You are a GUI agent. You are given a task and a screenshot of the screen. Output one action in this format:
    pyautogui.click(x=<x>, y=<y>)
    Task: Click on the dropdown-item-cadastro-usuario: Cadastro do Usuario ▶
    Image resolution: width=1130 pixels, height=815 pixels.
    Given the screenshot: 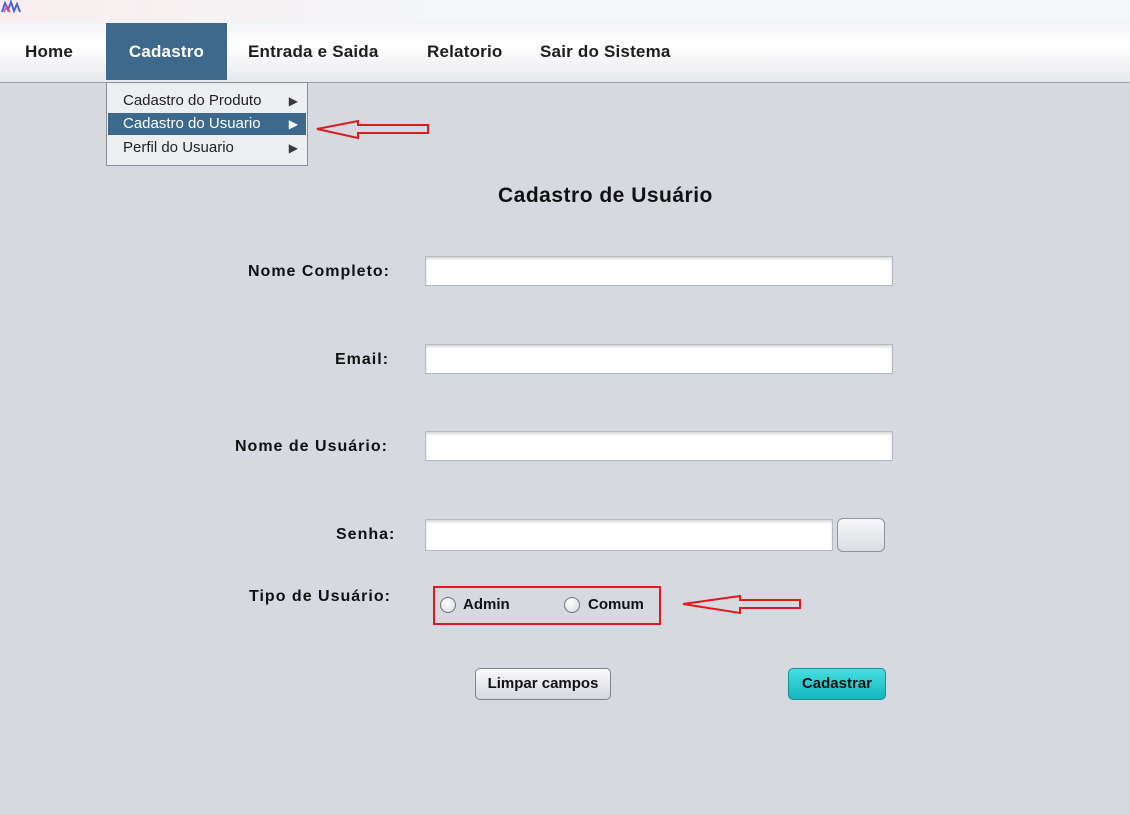 What is the action you would take?
    pyautogui.click(x=207, y=124)
    